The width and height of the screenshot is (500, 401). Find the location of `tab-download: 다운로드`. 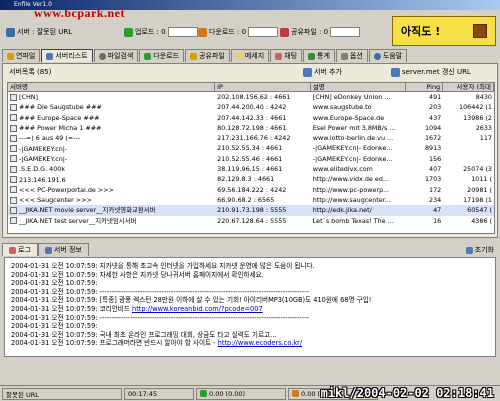

tab-download: 다운로드 is located at coordinates (162, 55).